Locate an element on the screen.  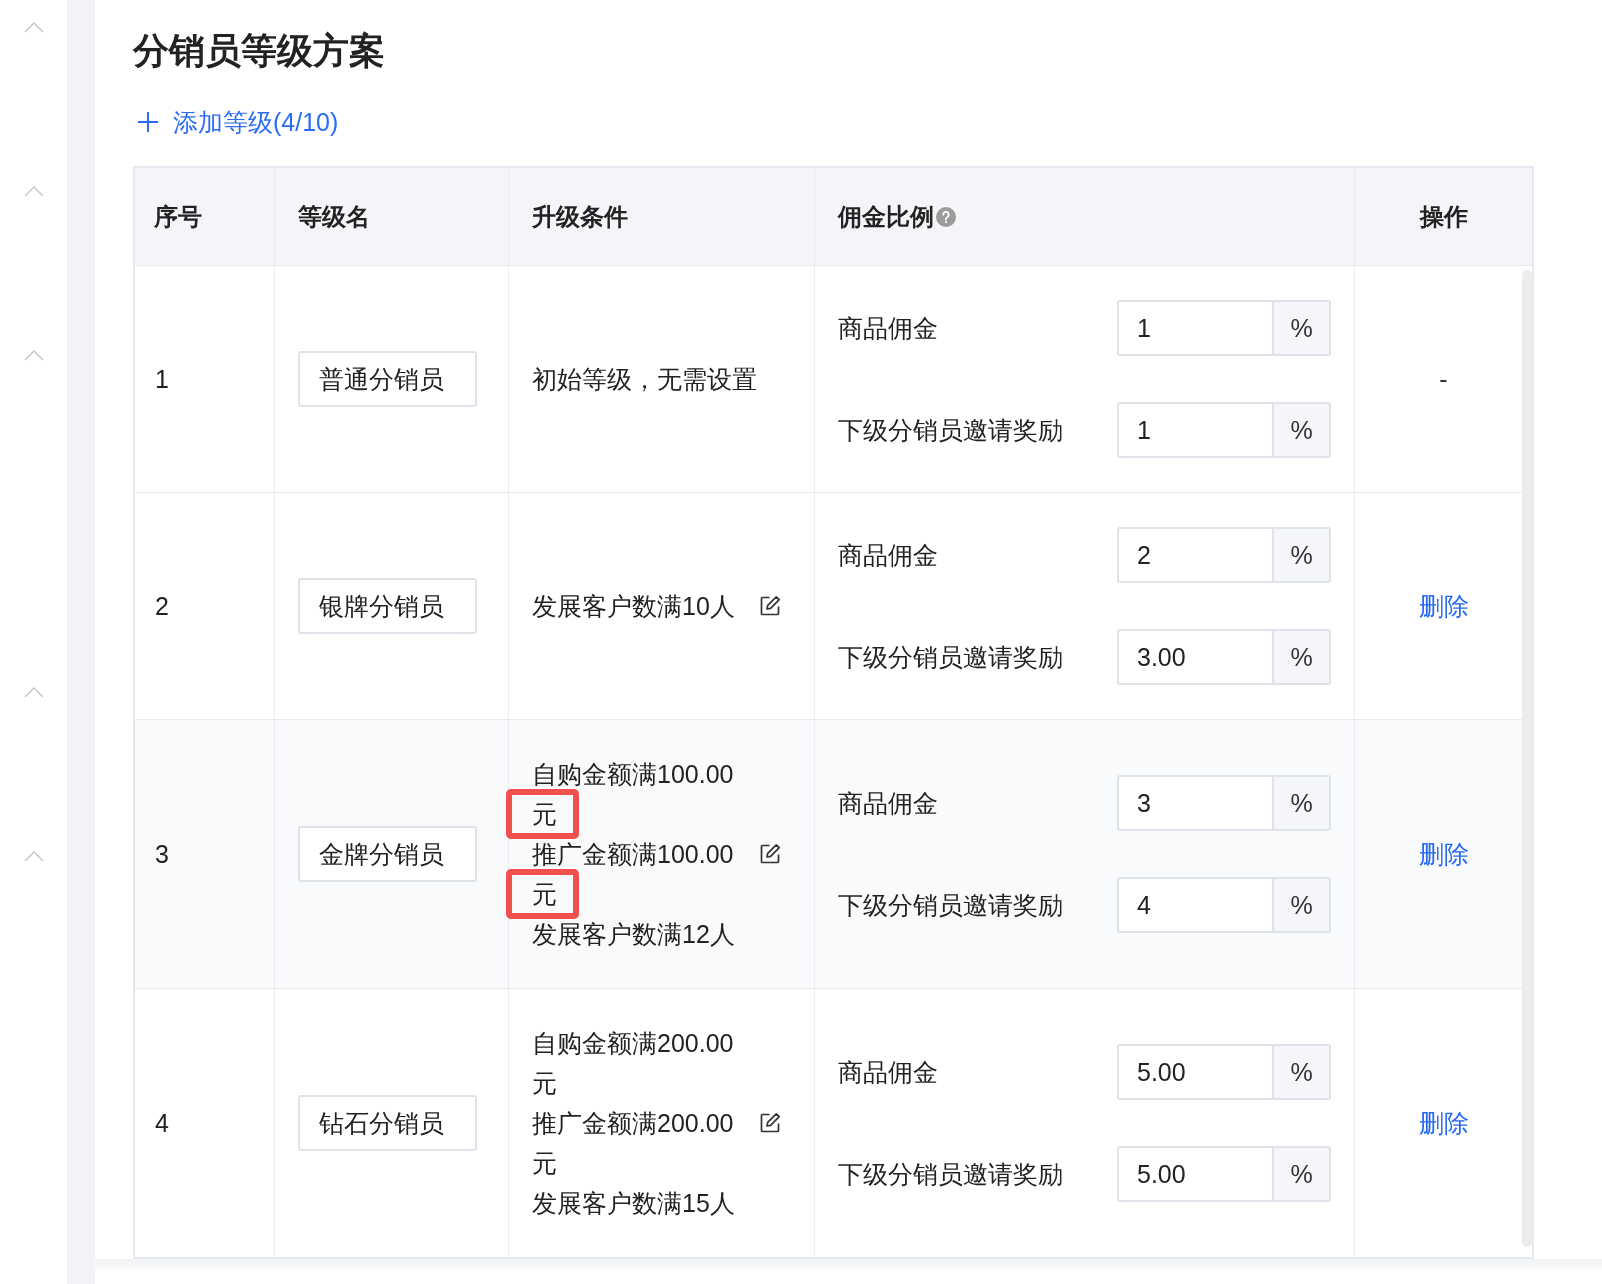
column-header: 操作 is located at coordinates (1443, 216).